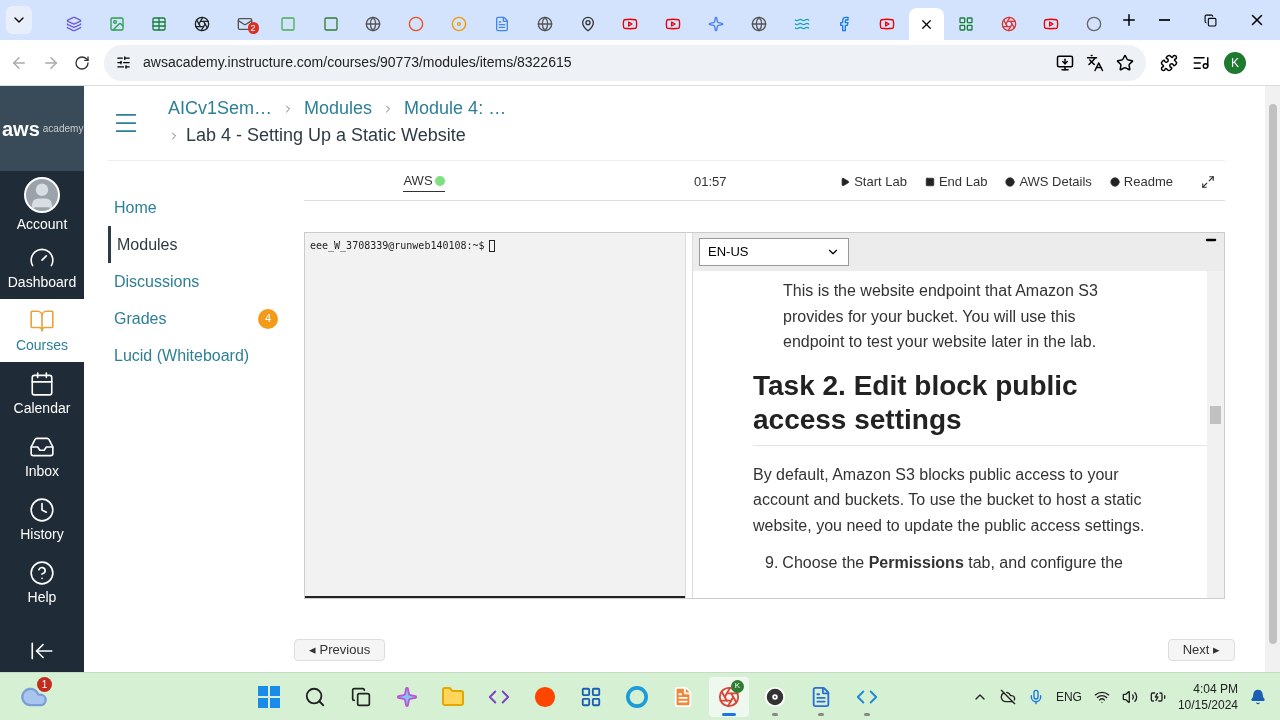 Image resolution: width=1280 pixels, height=720 pixels. What do you see at coordinates (501, 24) in the screenshot?
I see `document-icon` at bounding box center [501, 24].